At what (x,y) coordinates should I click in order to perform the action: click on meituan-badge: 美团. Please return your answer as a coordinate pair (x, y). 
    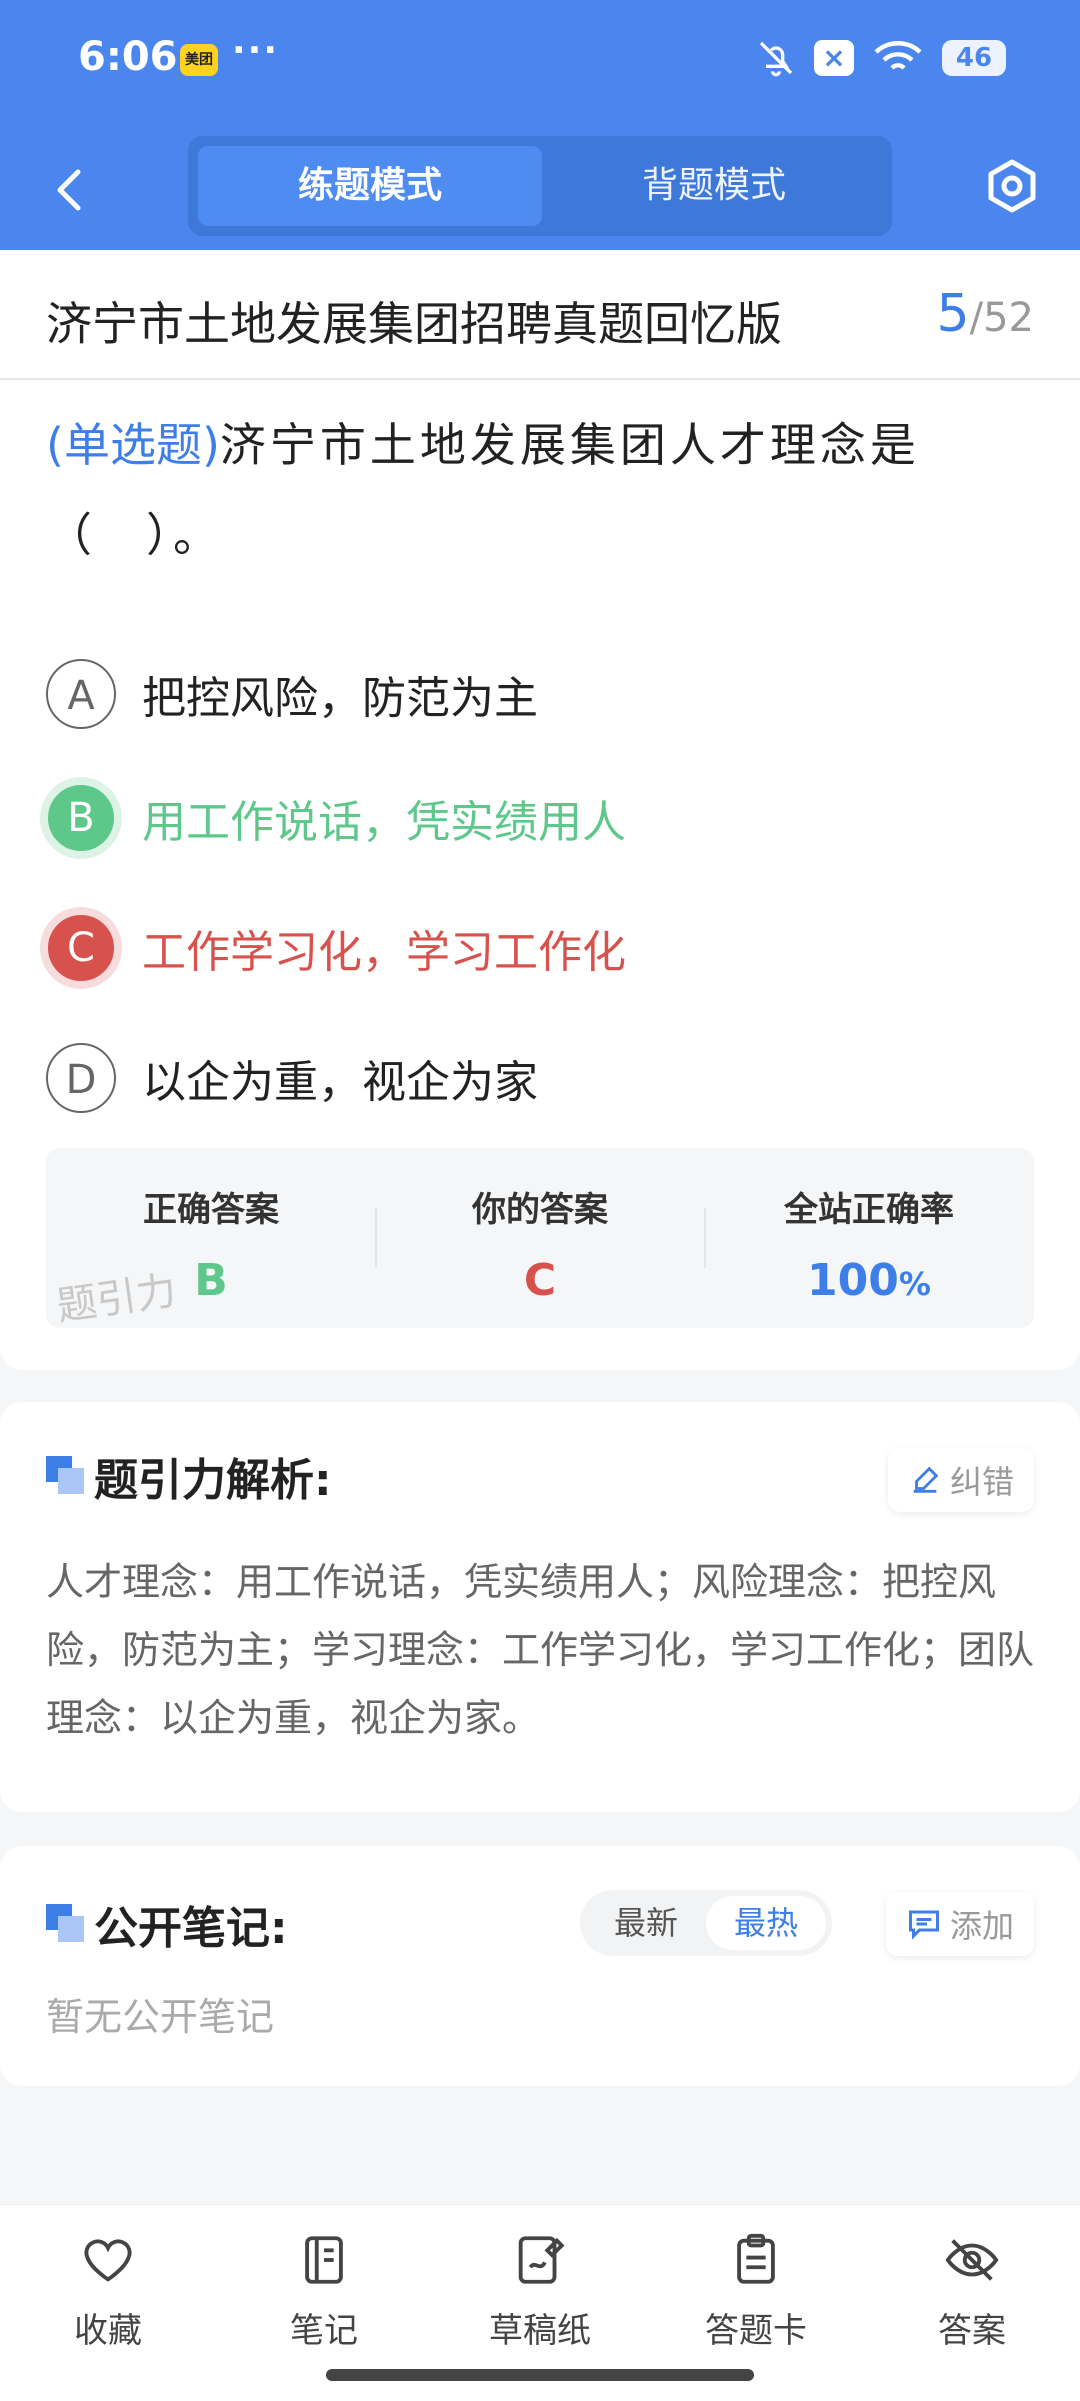
    Looking at the image, I should click on (199, 60).